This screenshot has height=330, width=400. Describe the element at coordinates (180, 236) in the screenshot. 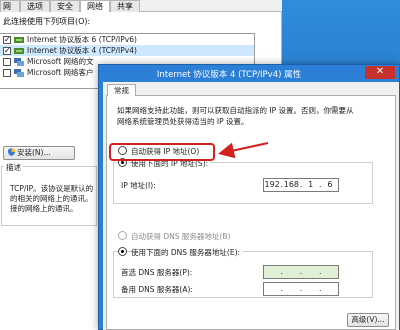

I see `auto-dns-label: 自动获得 DNS 服务器地址(B)` at that location.